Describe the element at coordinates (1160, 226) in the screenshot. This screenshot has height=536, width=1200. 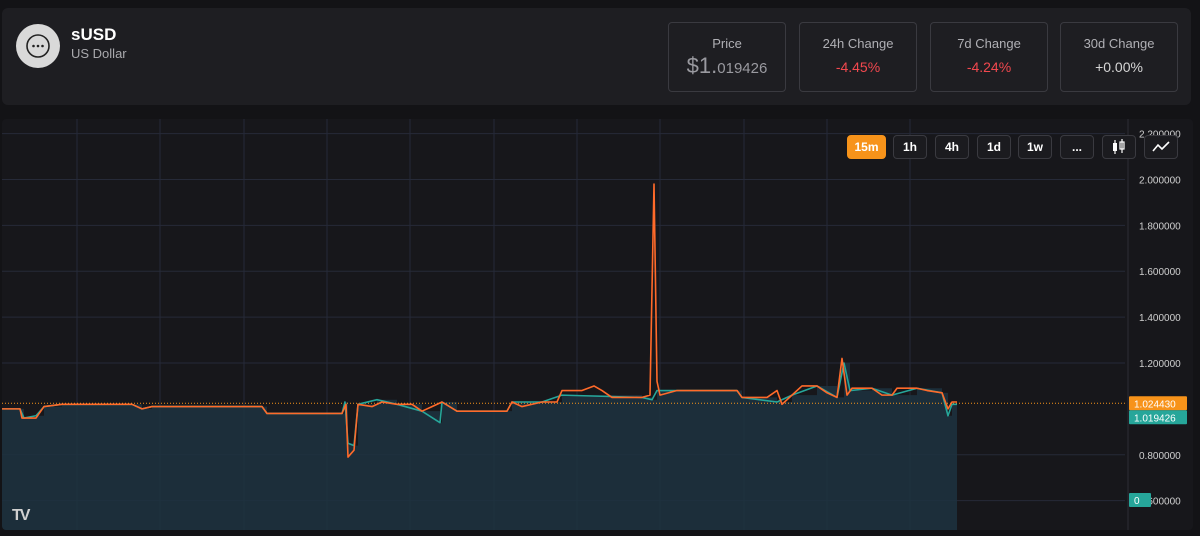
I see `y-tick-label: 1.800000` at that location.